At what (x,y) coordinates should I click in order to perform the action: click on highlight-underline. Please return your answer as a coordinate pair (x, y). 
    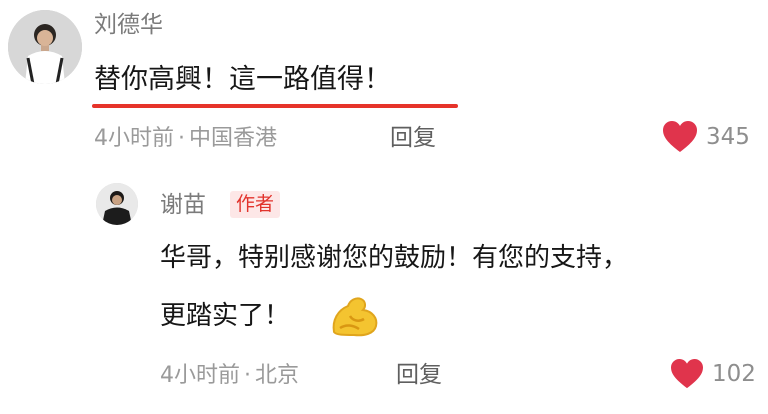
    Looking at the image, I should click on (275, 106).